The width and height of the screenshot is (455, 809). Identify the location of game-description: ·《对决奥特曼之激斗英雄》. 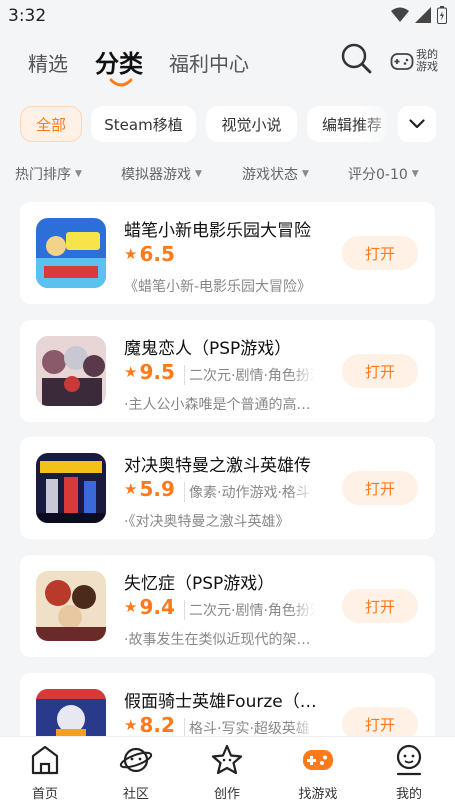
(207, 522).